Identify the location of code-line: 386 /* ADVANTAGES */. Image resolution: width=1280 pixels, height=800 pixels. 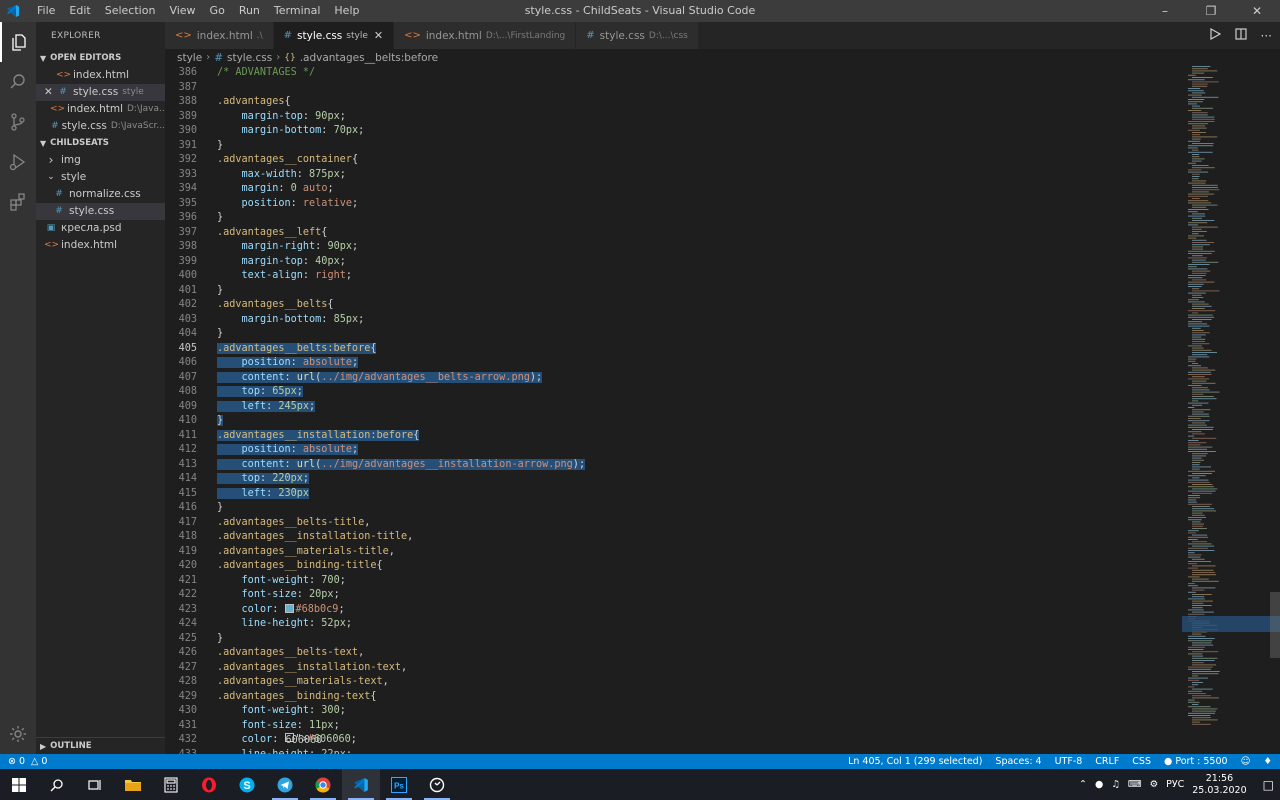
(673, 73).